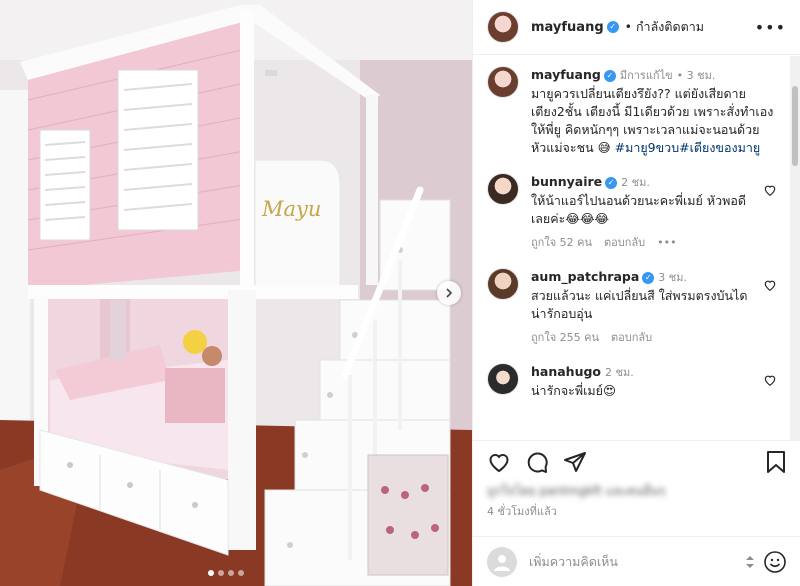 This screenshot has height=586, width=800. What do you see at coordinates (566, 181) in the screenshot?
I see `comment-username: bunnyaire` at bounding box center [566, 181].